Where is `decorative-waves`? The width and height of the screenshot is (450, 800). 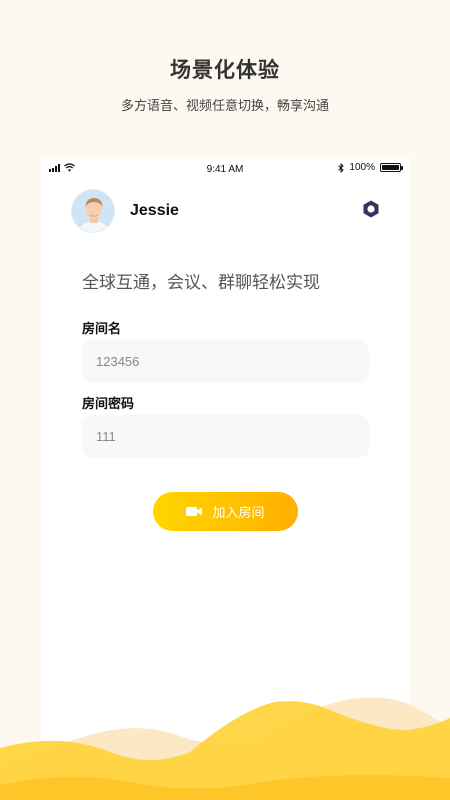
decorative-waves is located at coordinates (225, 748).